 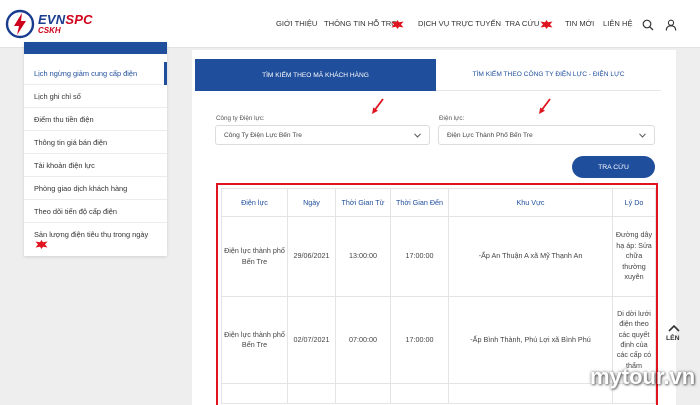 I want to click on company-field-label: Công ty Điện lực:, so click(x=240, y=118).